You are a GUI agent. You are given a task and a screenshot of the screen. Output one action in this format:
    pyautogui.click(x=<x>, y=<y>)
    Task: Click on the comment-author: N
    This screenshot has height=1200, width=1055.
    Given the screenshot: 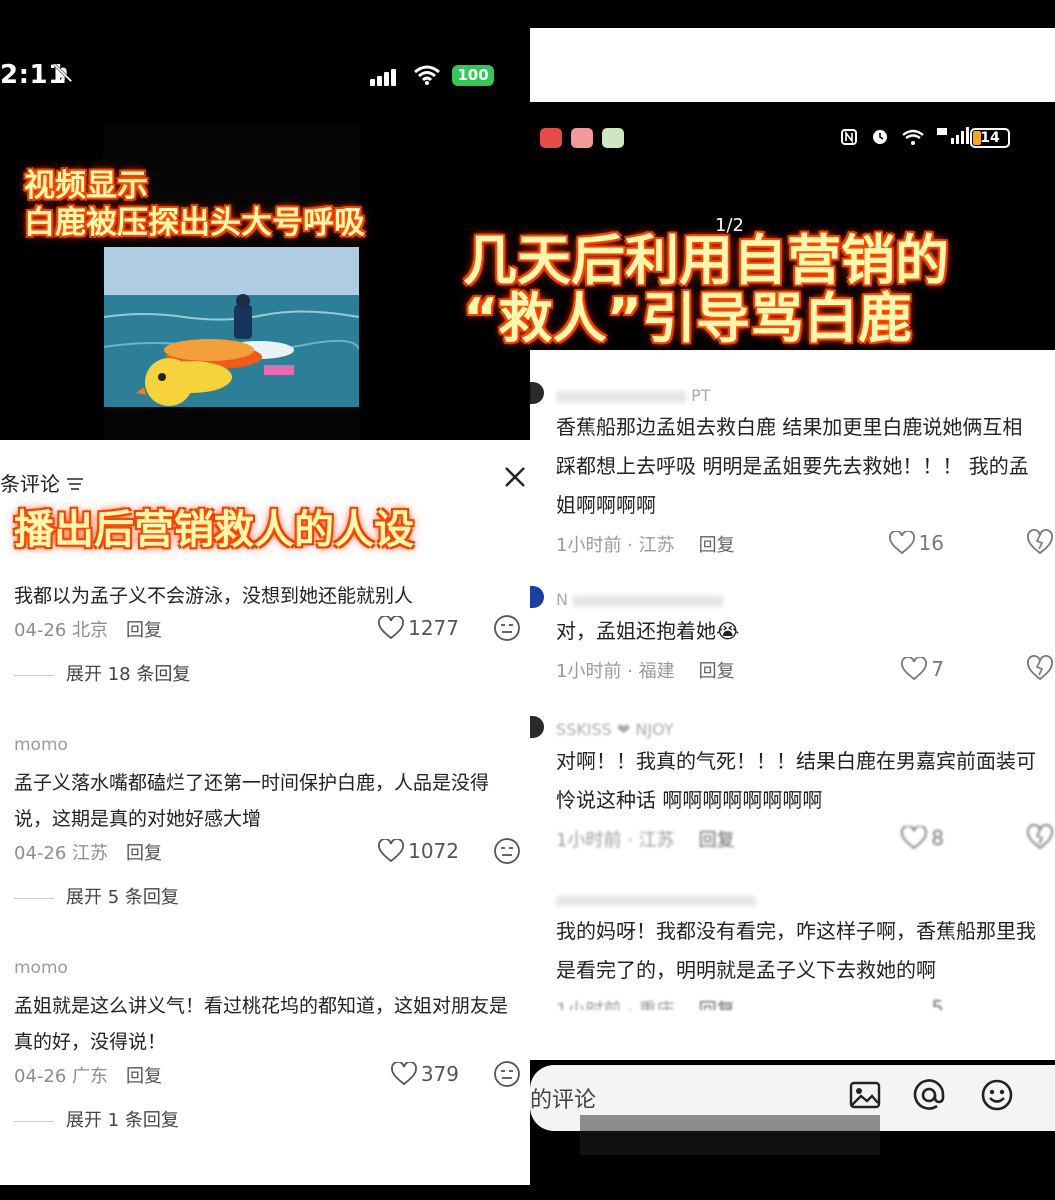 What is the action you would take?
    pyautogui.click(x=796, y=601)
    